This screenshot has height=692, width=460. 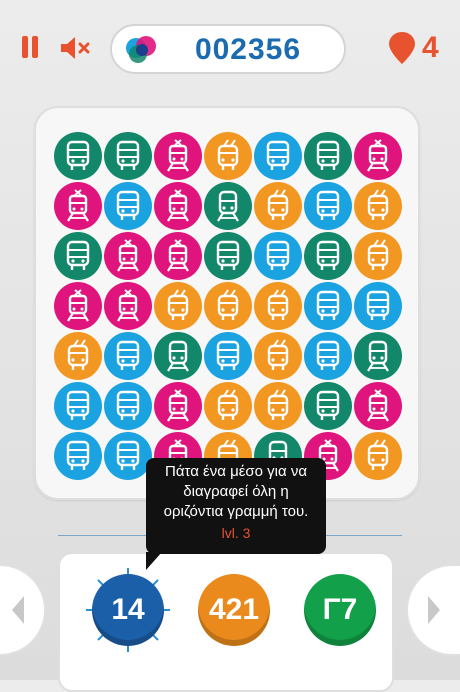 I want to click on mute-button, so click(x=76, y=48).